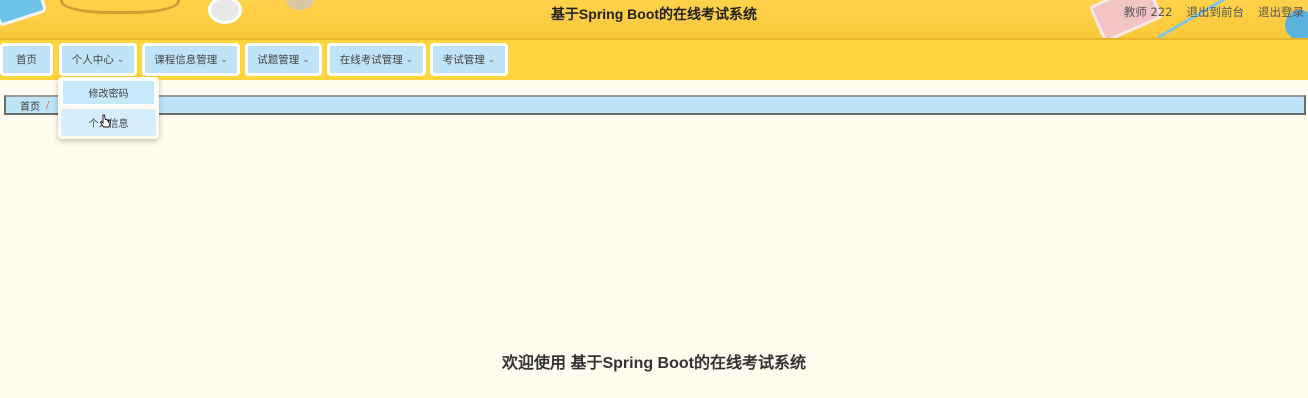 This screenshot has width=1308, height=398. I want to click on menu-item-label: 修改密码, so click(108, 94).